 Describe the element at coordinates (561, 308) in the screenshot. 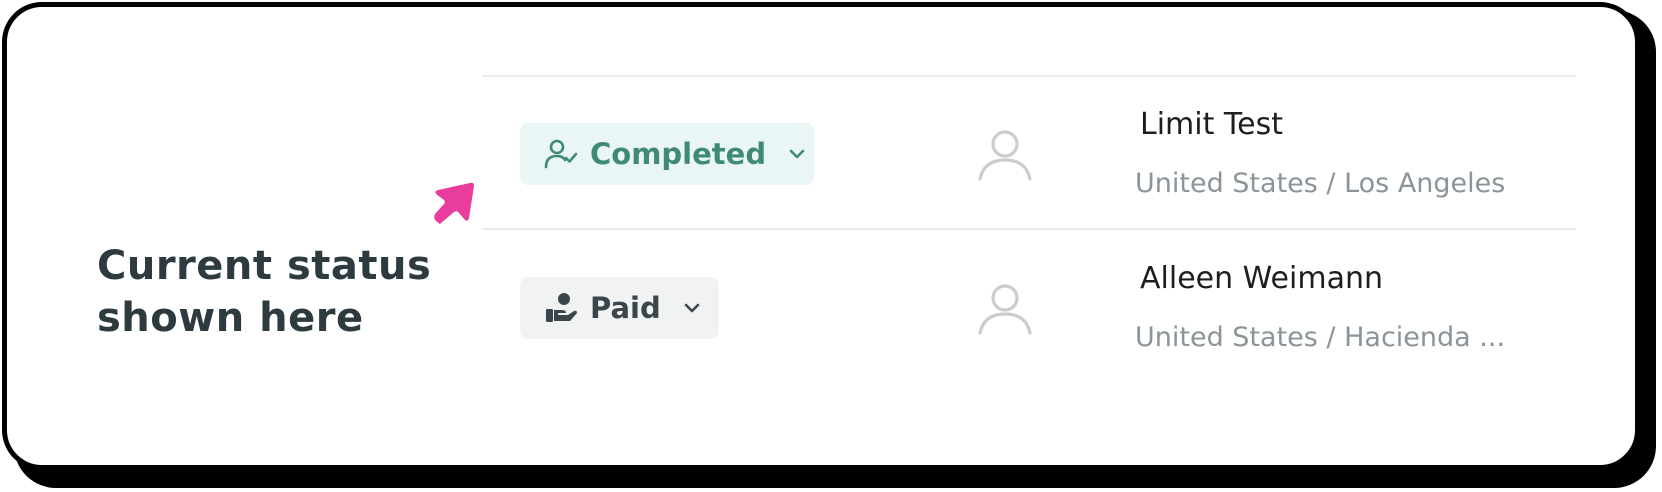

I see `hand-money-icon` at that location.